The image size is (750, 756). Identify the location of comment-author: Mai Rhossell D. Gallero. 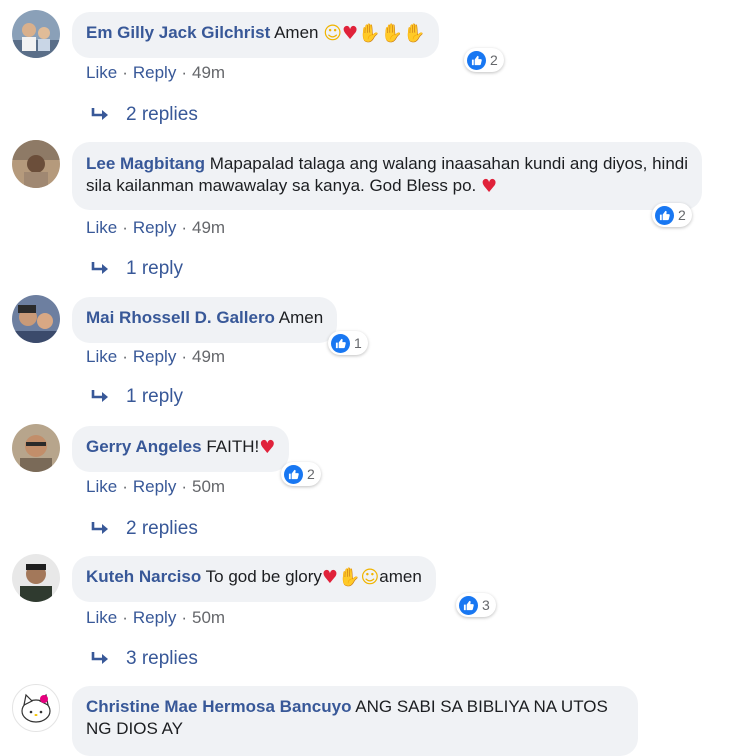
(180, 317).